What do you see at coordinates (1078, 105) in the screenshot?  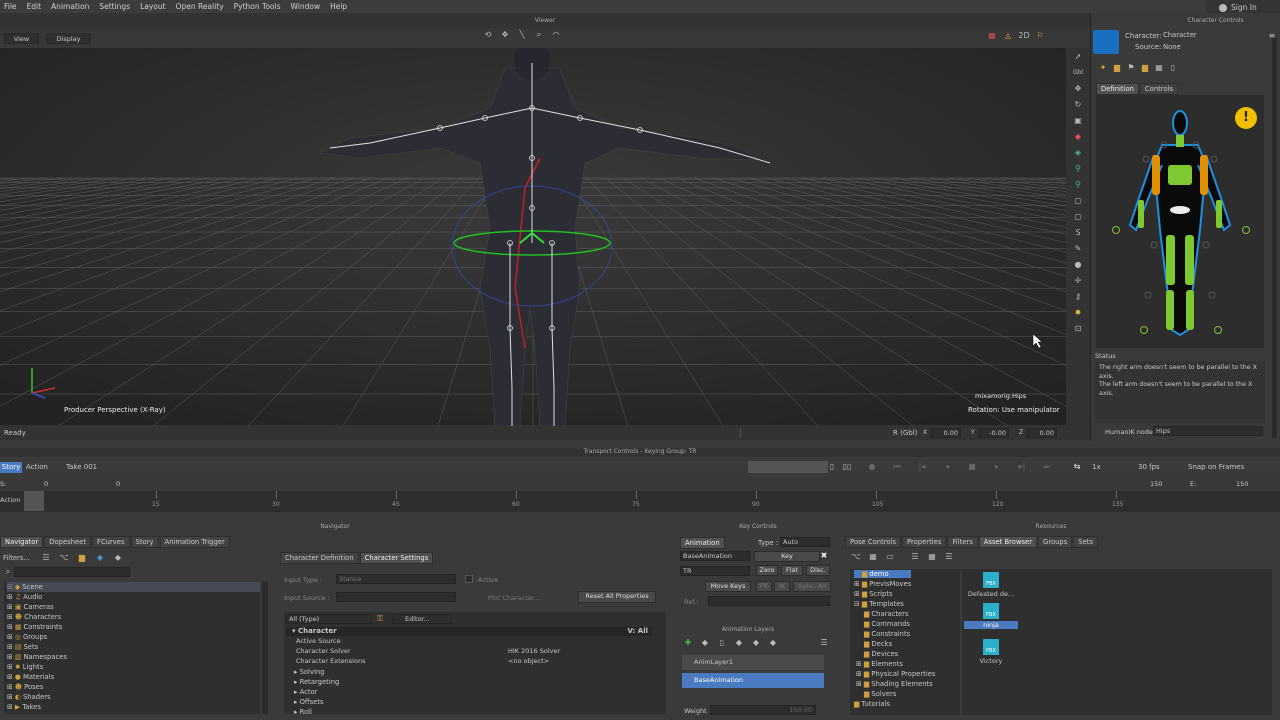 I see `rotate-icon: ↻` at bounding box center [1078, 105].